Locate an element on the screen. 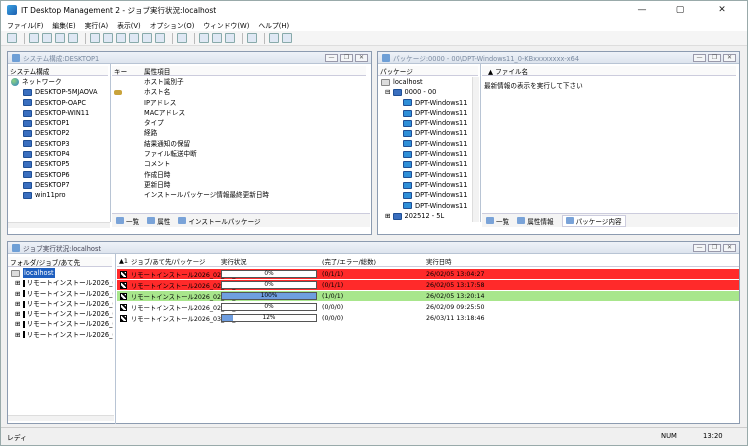  menu-run: 実行(A) is located at coordinates (97, 25).